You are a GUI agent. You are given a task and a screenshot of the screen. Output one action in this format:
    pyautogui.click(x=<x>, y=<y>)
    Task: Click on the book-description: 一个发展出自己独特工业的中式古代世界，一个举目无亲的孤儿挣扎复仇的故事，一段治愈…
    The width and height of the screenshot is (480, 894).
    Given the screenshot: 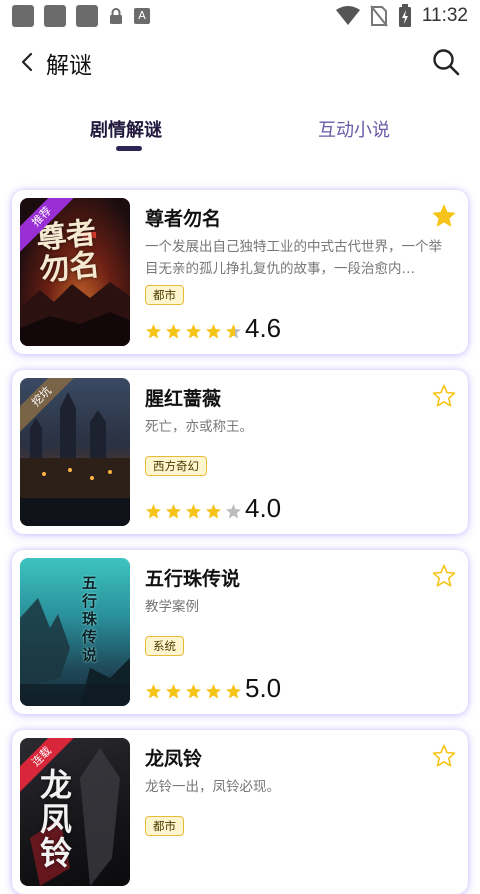 What is the action you would take?
    pyautogui.click(x=293, y=258)
    